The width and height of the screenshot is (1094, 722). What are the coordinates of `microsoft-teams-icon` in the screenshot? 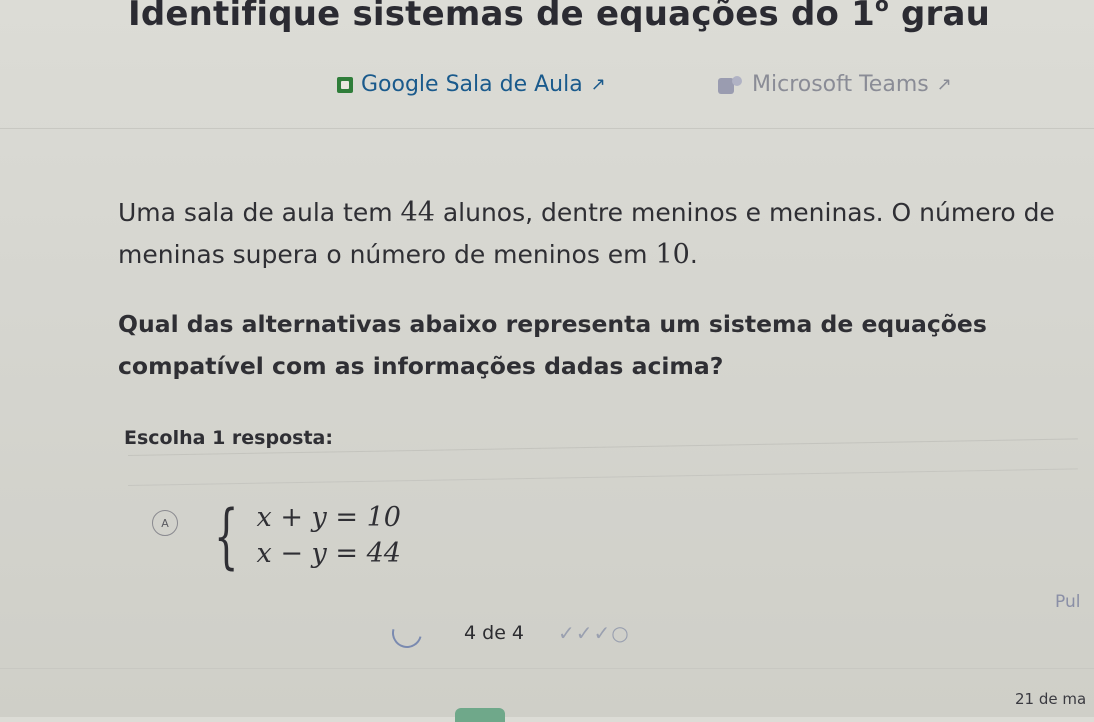 It's located at (731, 84).